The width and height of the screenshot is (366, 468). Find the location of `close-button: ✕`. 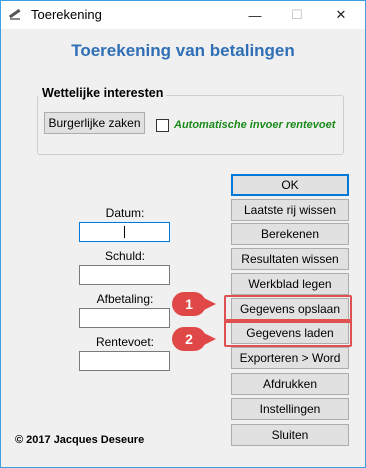

close-button: ✕ is located at coordinates (341, 15).